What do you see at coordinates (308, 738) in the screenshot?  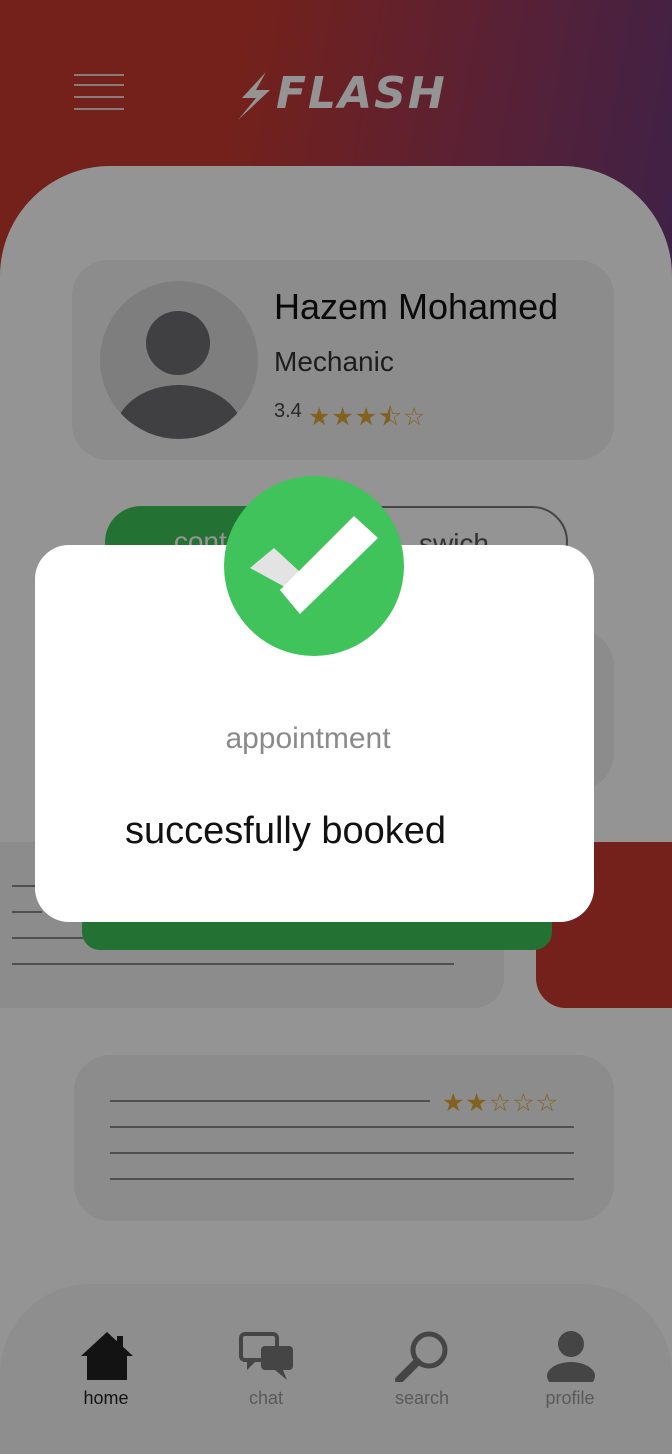 I see `dialog-title: appointment` at bounding box center [308, 738].